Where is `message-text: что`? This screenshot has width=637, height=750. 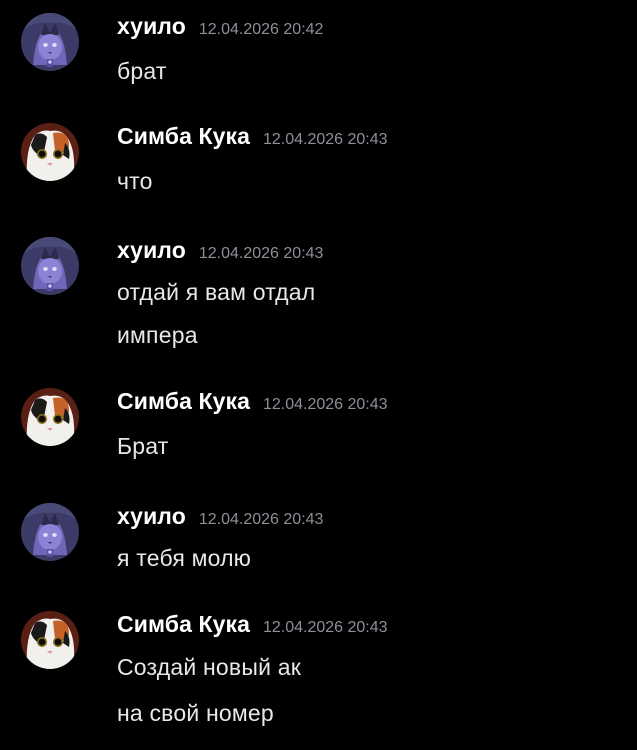
message-text: что is located at coordinates (135, 181).